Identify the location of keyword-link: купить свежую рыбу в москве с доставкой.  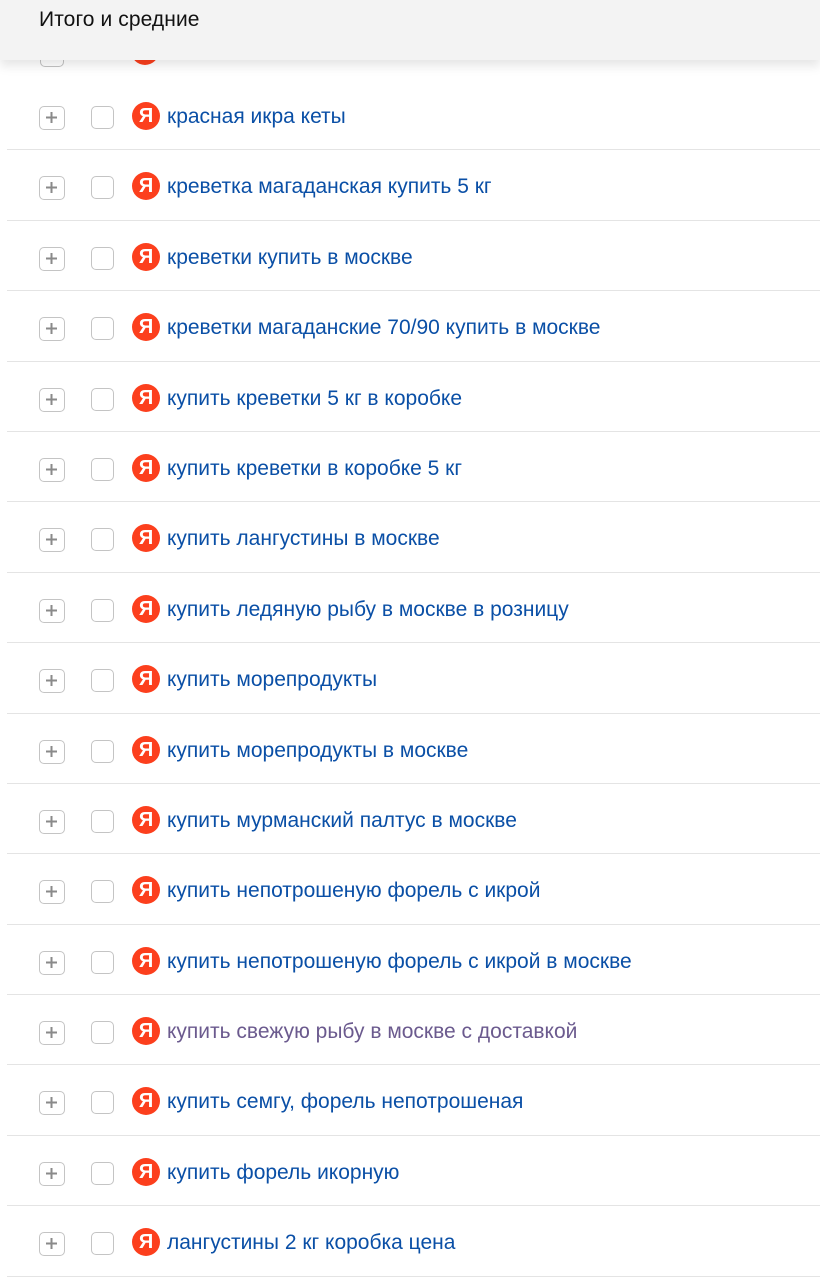
(372, 1032).